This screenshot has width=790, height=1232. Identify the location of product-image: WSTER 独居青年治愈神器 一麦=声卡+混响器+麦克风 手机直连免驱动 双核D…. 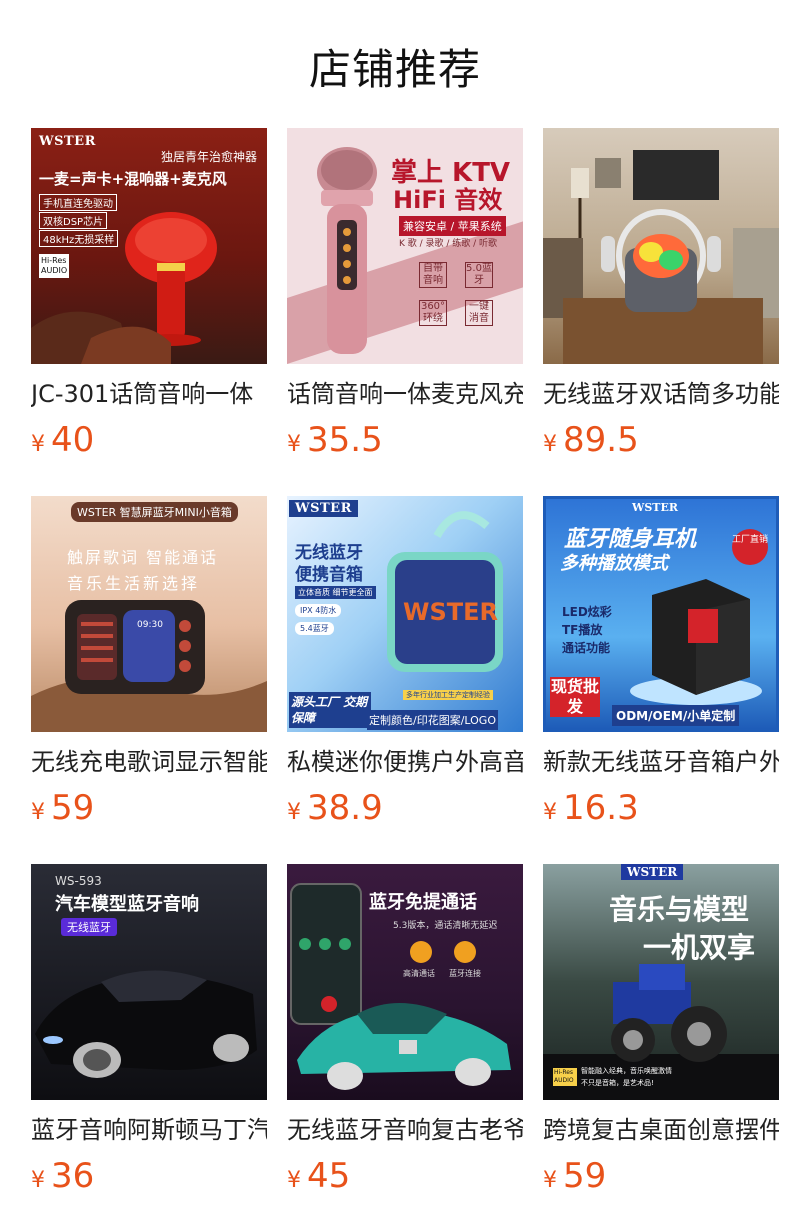
(149, 246).